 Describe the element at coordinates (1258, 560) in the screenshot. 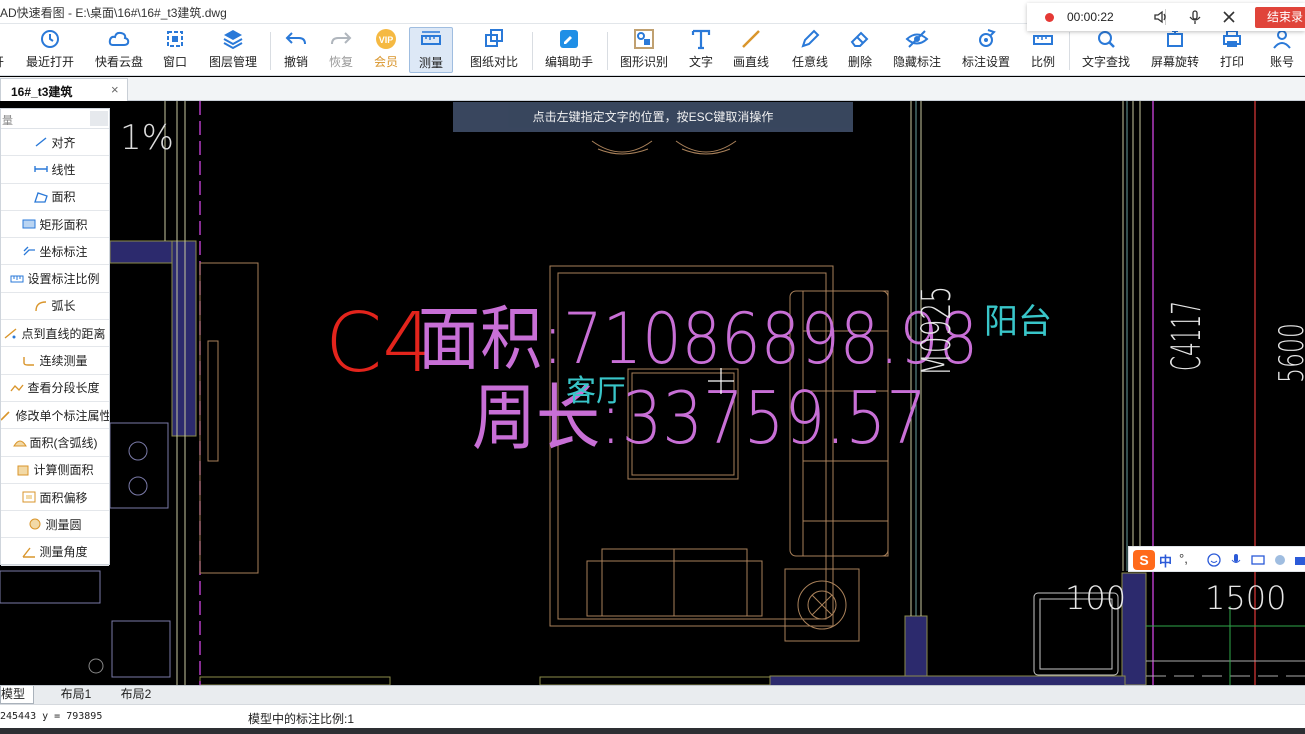

I see `keyboard-icon` at that location.